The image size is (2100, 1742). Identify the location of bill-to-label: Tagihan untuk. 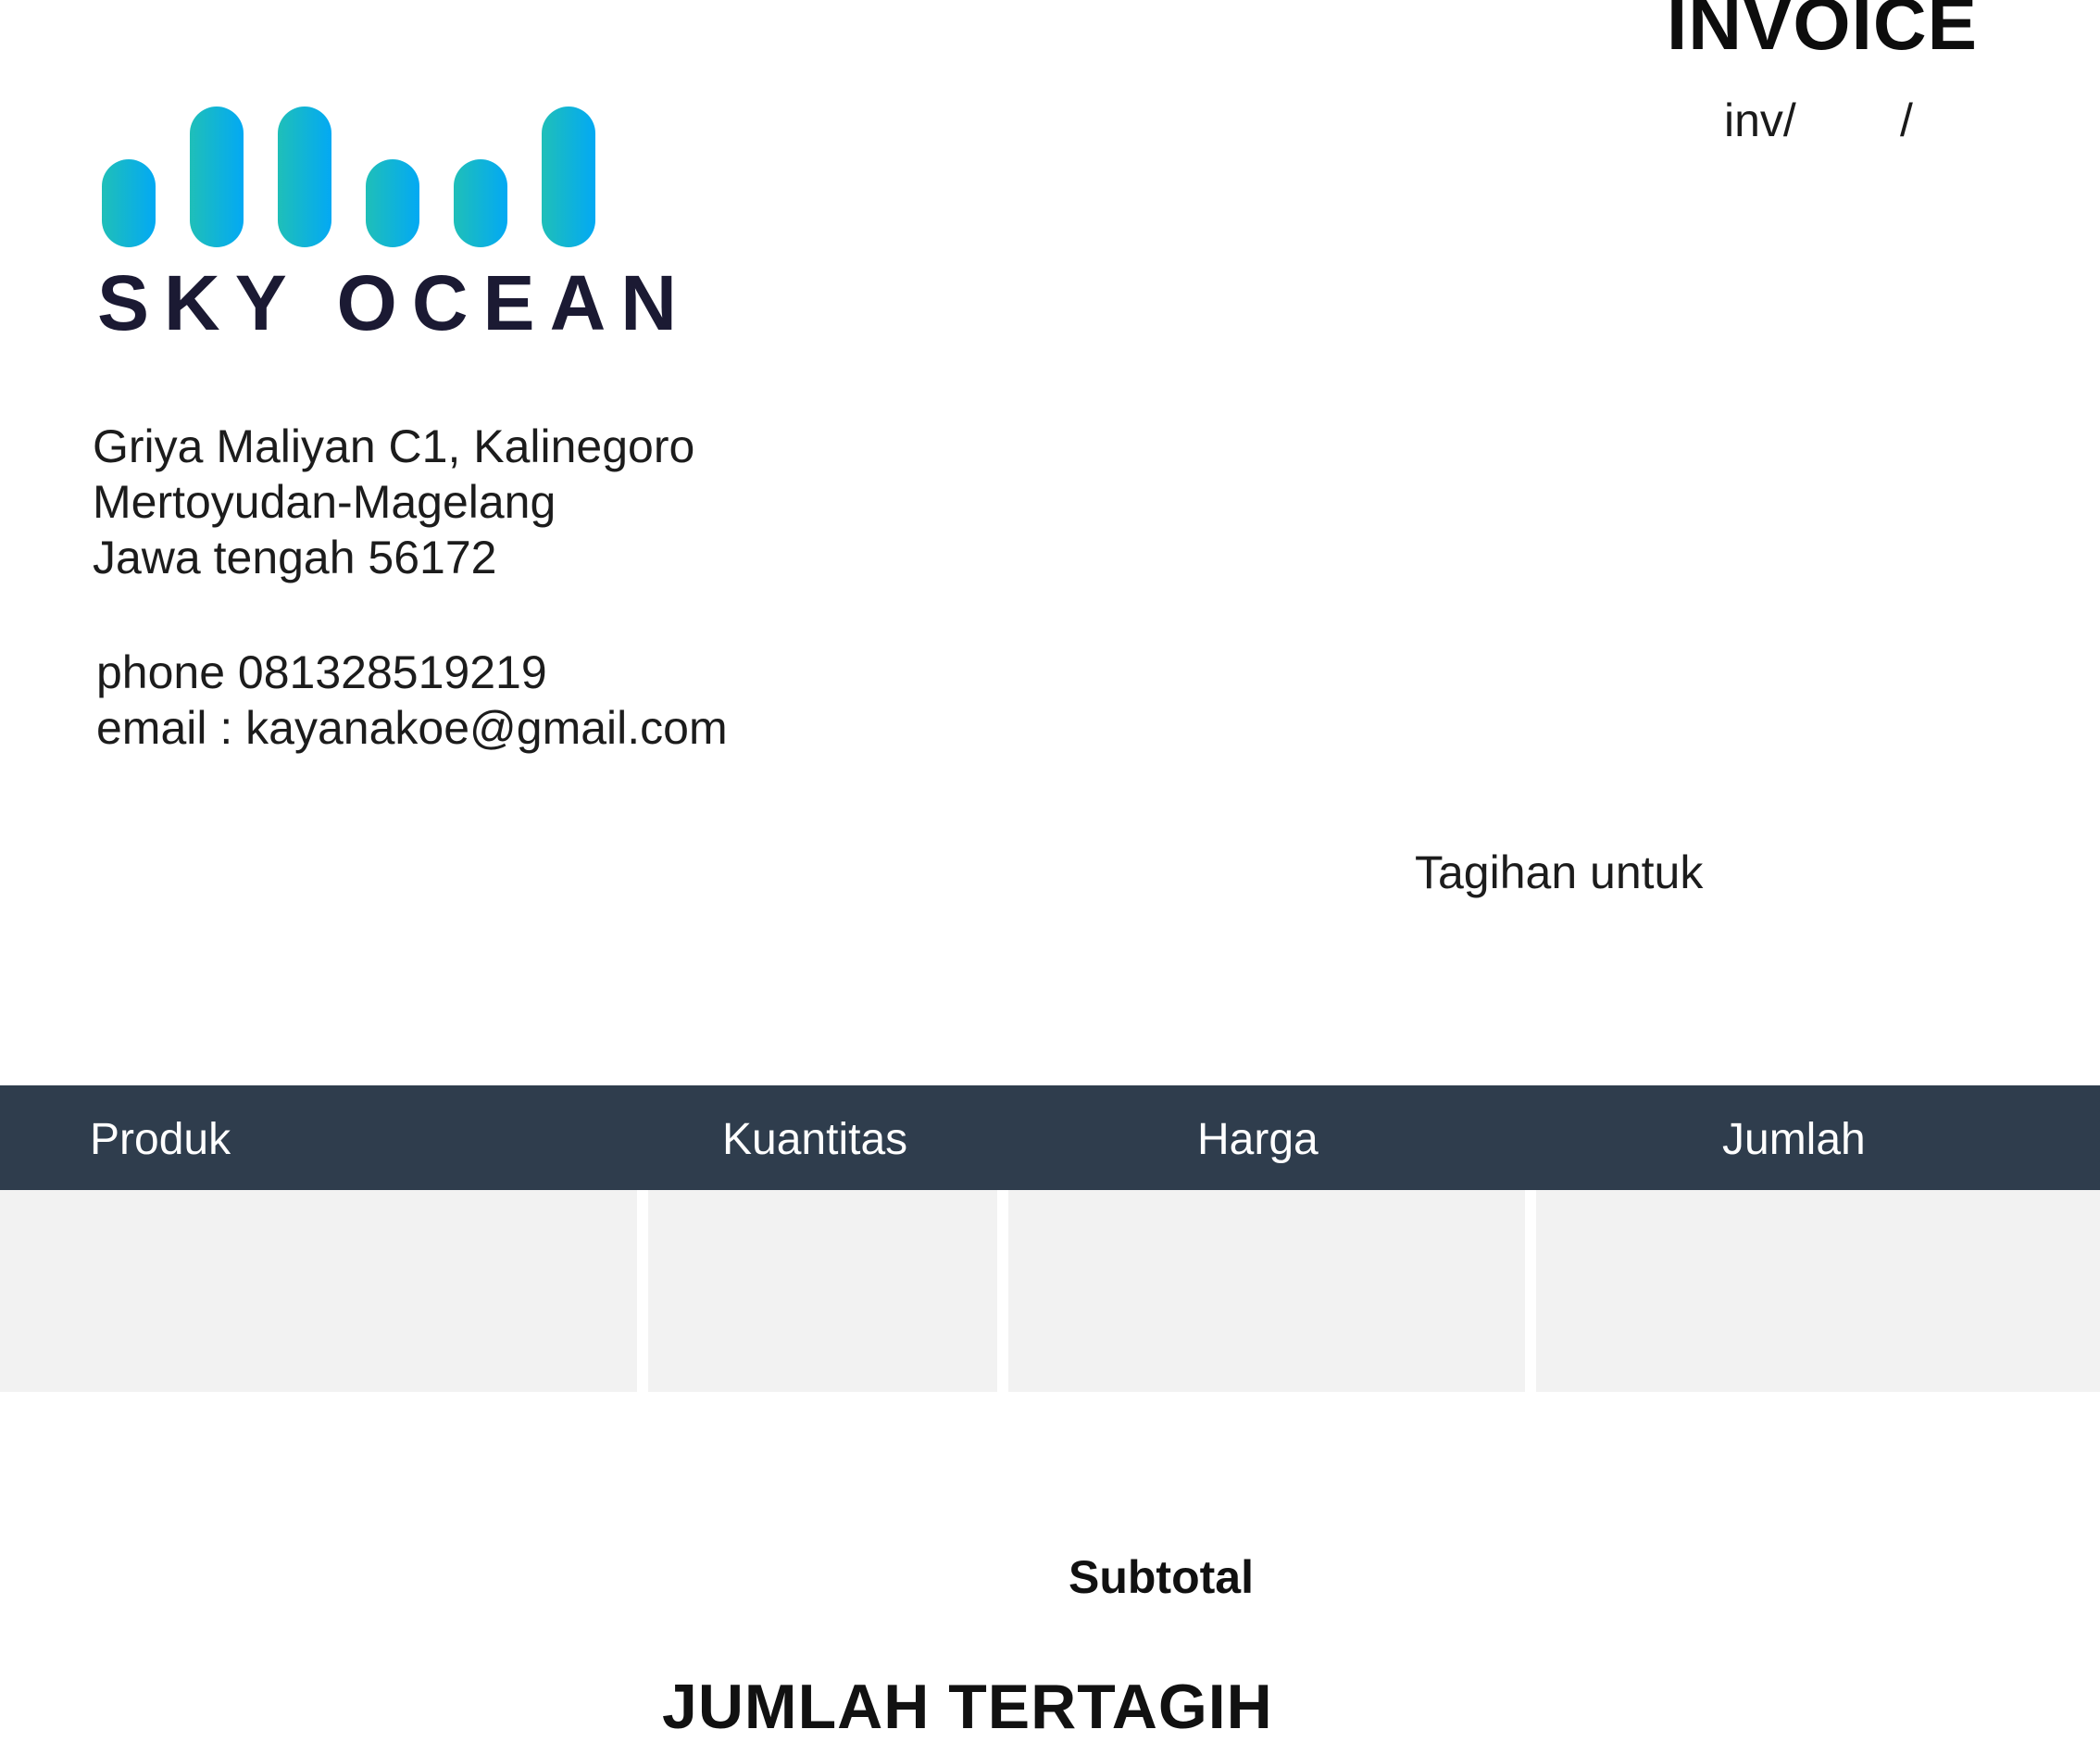
(1560, 872).